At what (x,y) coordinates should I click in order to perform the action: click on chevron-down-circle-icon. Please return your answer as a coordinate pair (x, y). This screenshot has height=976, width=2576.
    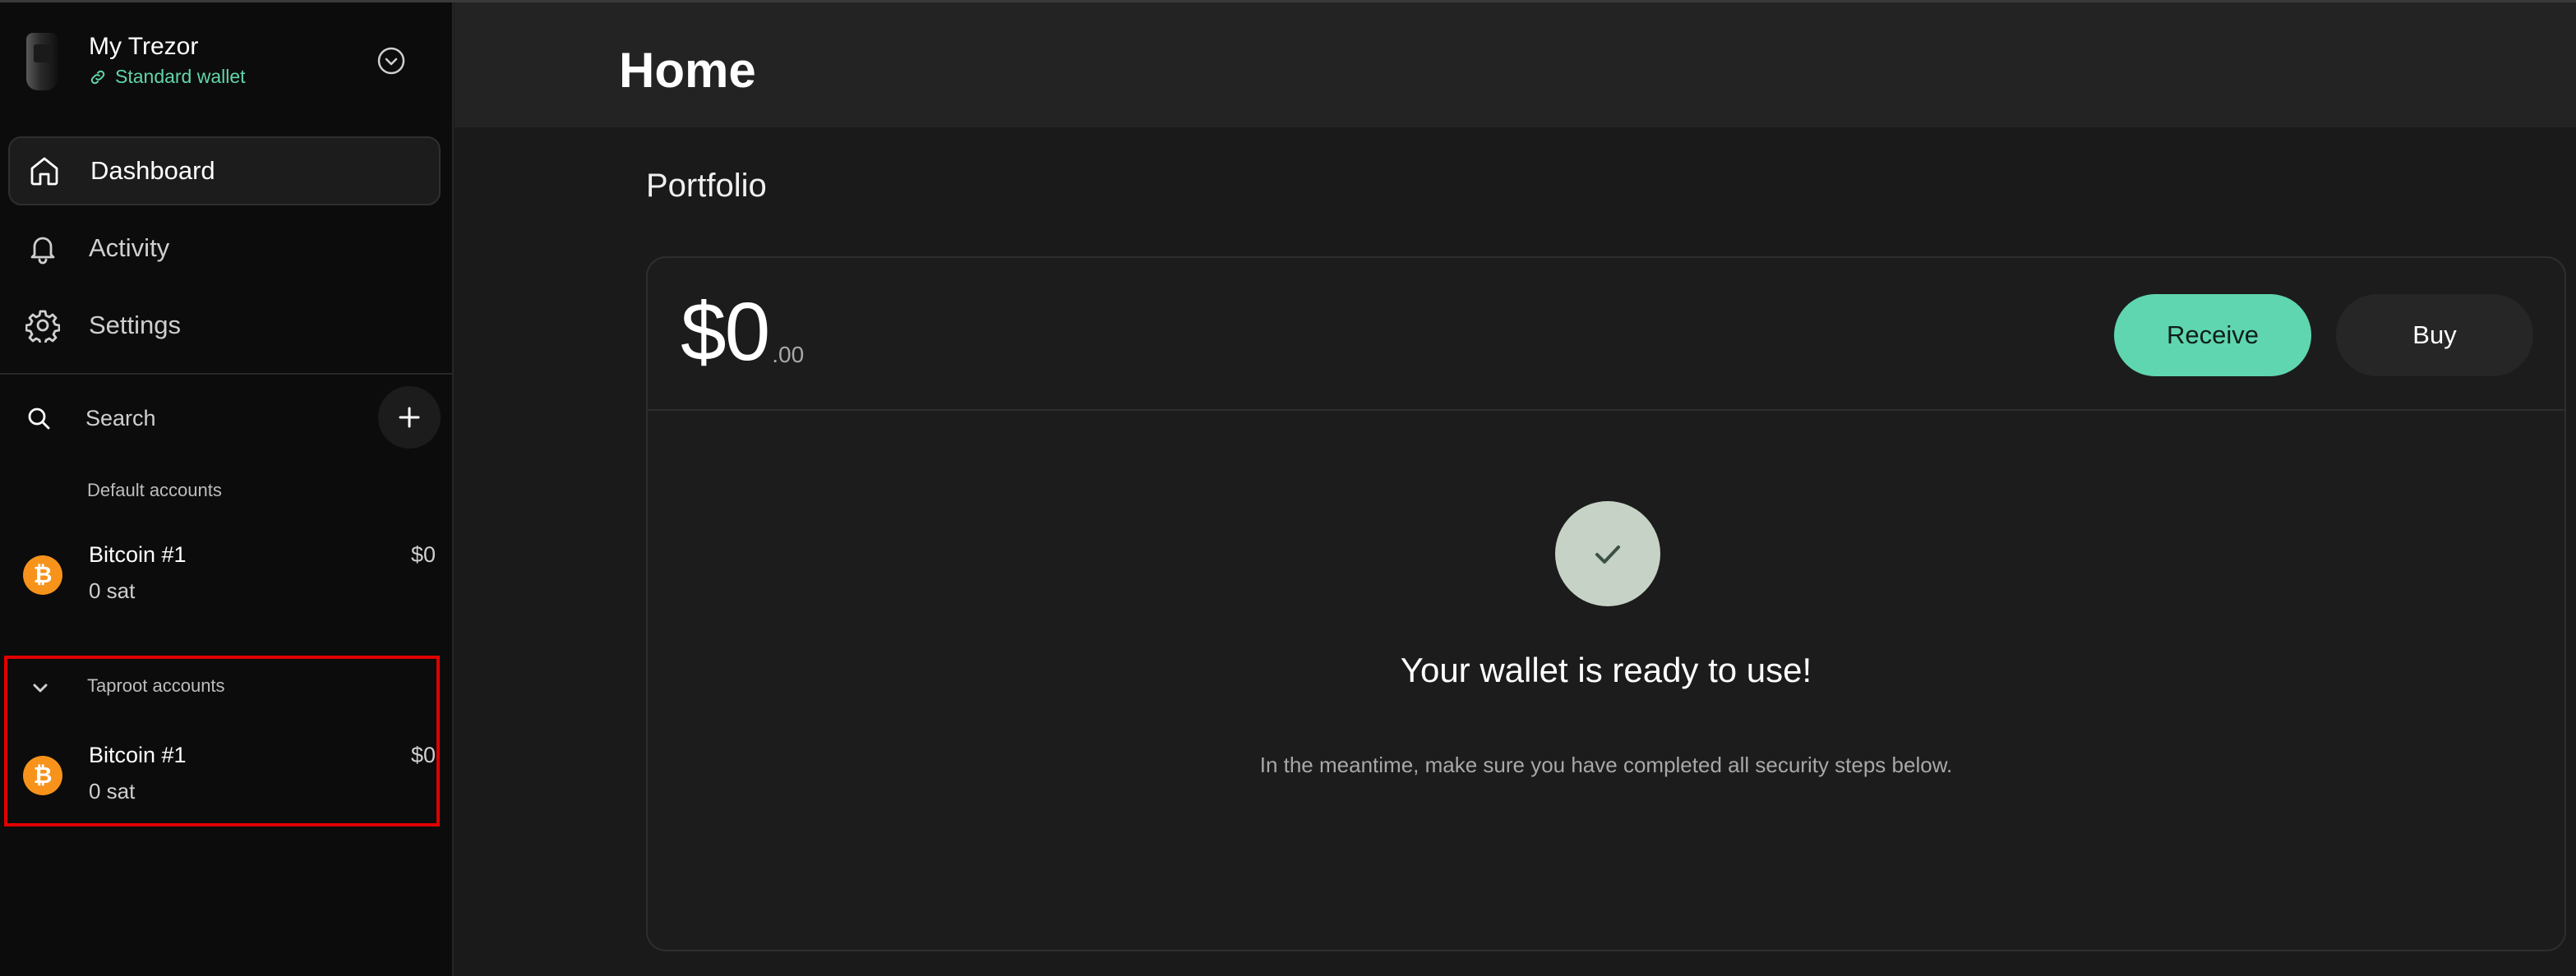
    Looking at the image, I should click on (391, 61).